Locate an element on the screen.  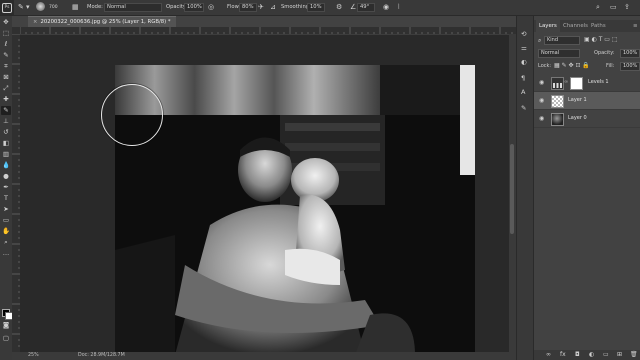
quick-mask-icon: ◙ is located at coordinates (6, 325).